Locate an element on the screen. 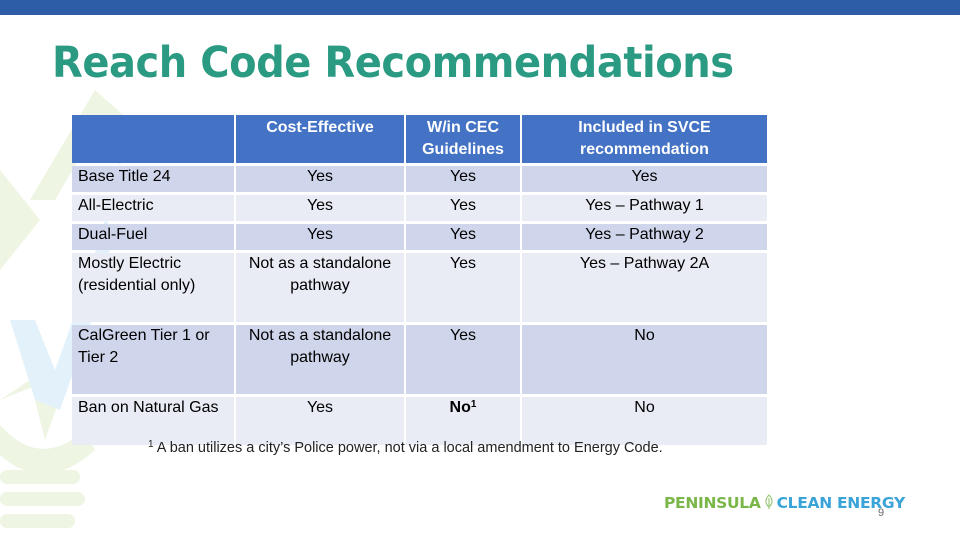 This screenshot has width=960, height=540. logo-text-peninsula: PENINSULA is located at coordinates (712, 503).